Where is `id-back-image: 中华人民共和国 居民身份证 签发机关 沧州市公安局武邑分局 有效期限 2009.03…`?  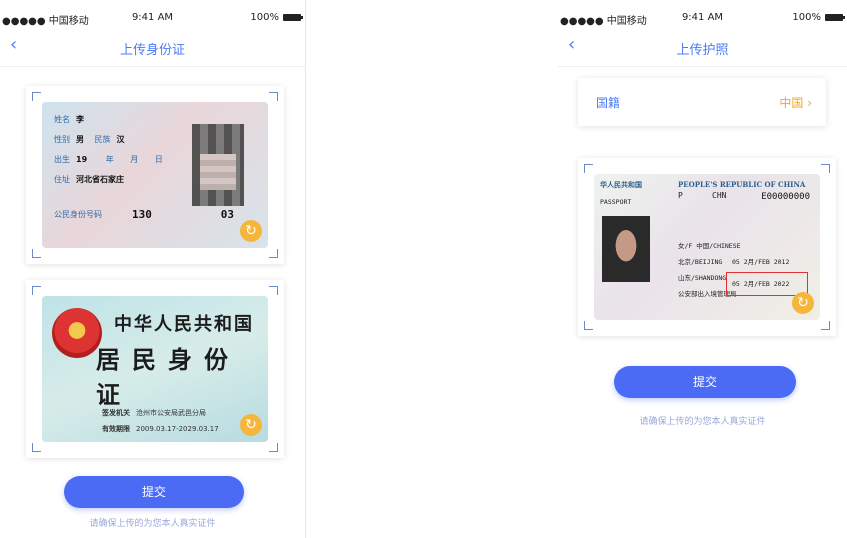
id-back-image: 中华人民共和国 居民身份证 签发机关 沧州市公安局武邑分局 有效期限 2009.03… is located at coordinates (155, 369).